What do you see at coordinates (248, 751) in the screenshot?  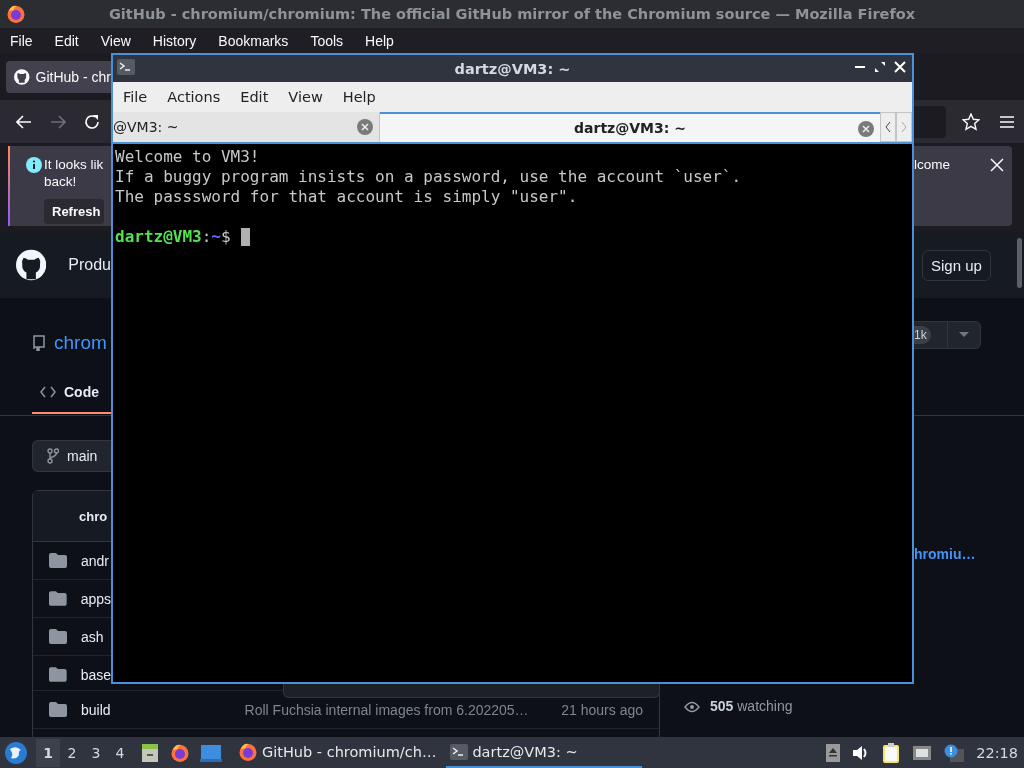 I see `firefox-icon` at bounding box center [248, 751].